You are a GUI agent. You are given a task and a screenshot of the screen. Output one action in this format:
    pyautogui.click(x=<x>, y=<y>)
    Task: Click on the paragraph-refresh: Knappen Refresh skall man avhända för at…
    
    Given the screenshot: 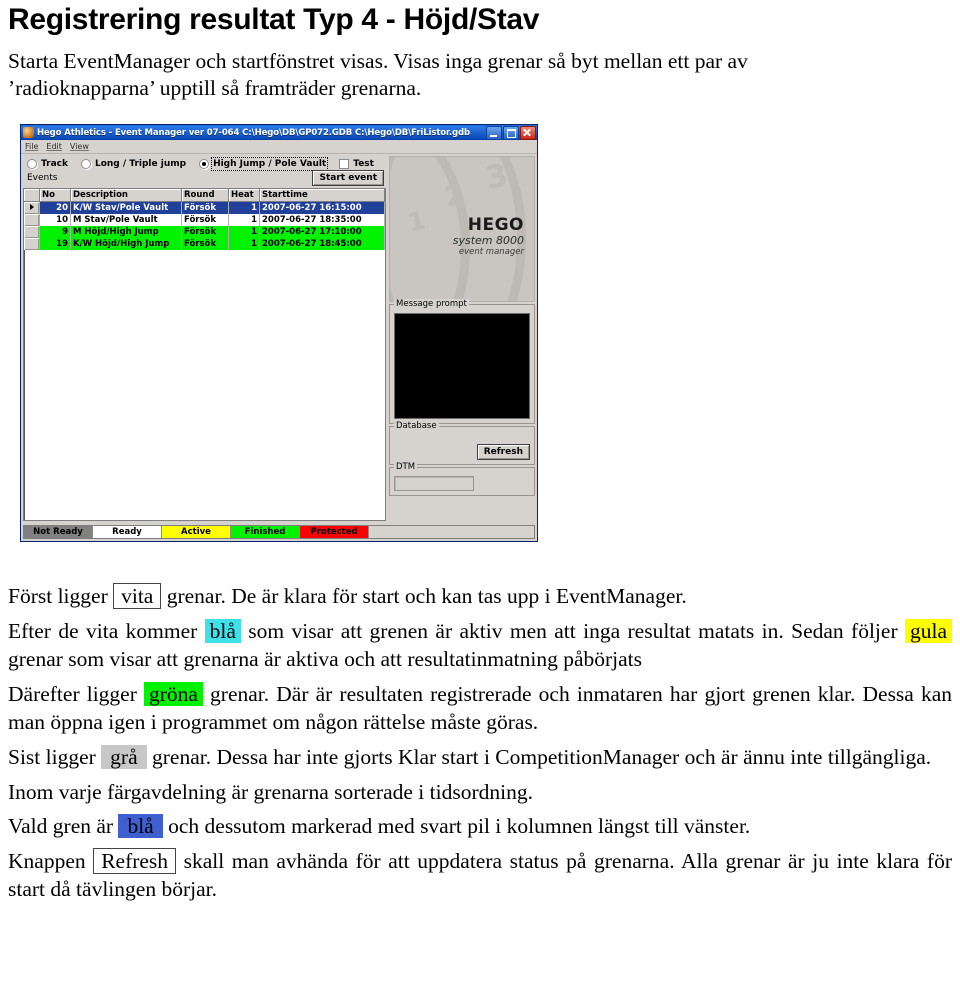 What is the action you would take?
    pyautogui.click(x=480, y=875)
    